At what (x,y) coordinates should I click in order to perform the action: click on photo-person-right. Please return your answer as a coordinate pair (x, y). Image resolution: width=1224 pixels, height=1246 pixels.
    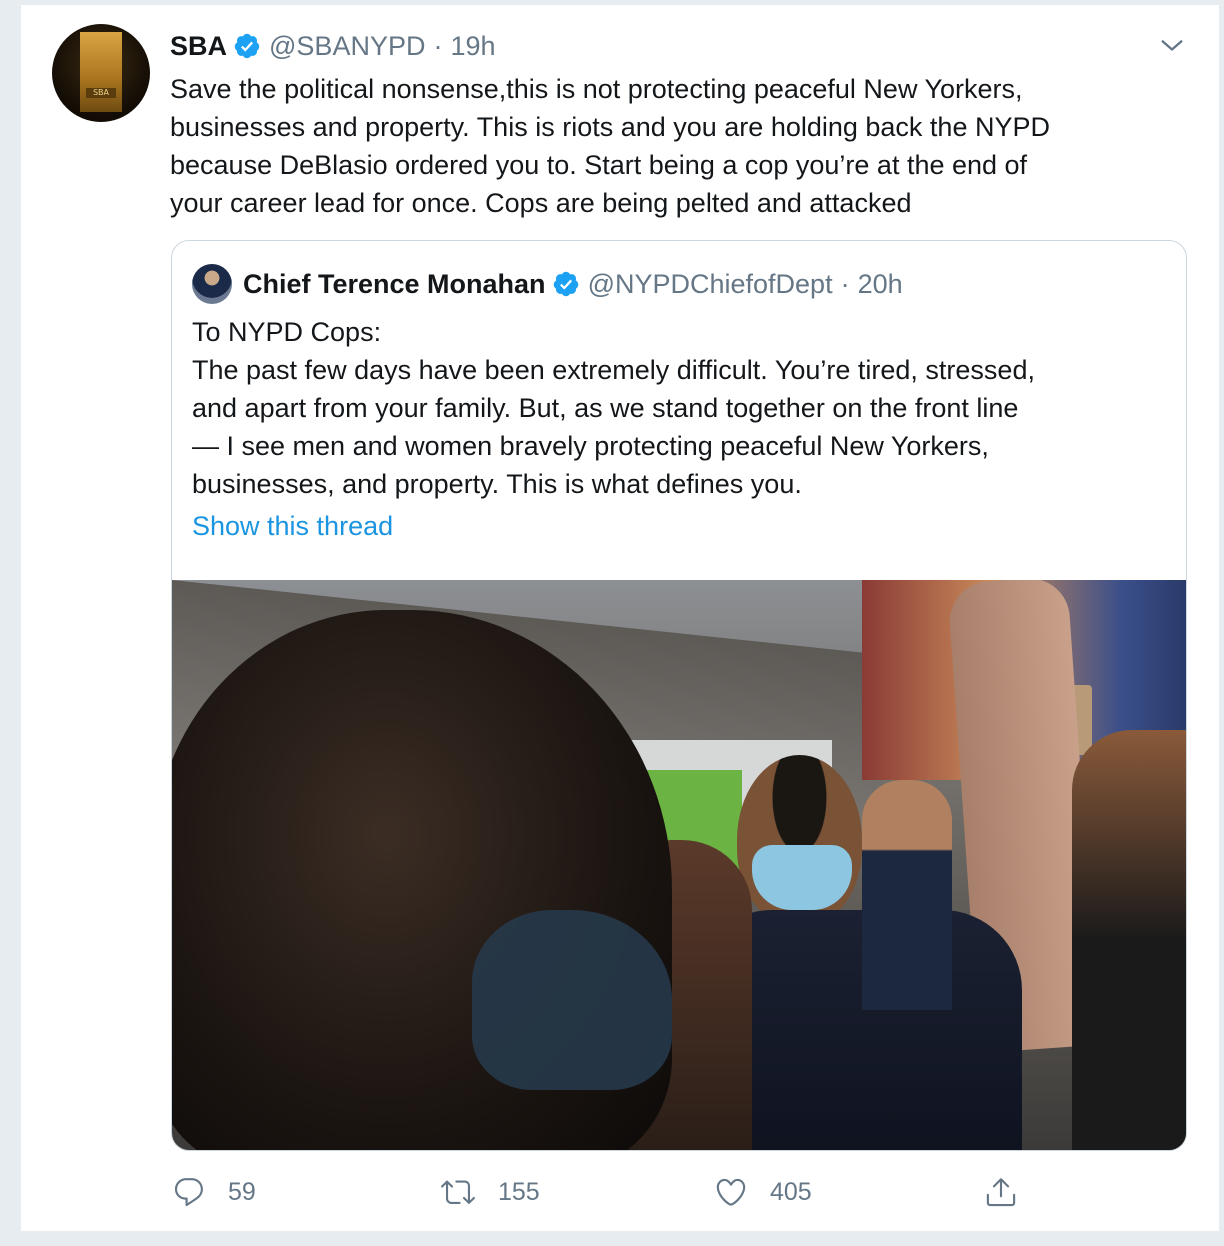
    Looking at the image, I should click on (1129, 940).